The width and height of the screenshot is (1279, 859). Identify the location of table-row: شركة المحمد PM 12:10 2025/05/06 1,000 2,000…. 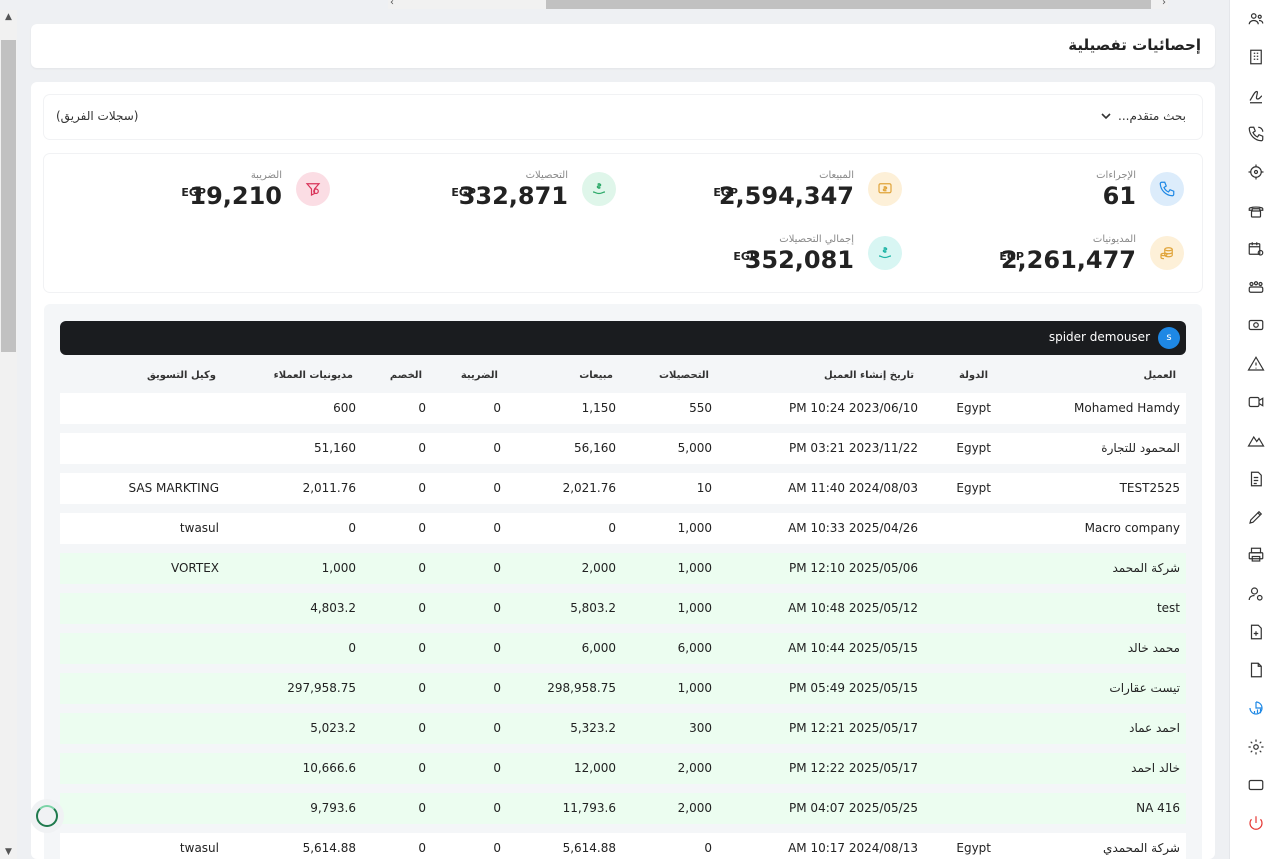
(623, 568).